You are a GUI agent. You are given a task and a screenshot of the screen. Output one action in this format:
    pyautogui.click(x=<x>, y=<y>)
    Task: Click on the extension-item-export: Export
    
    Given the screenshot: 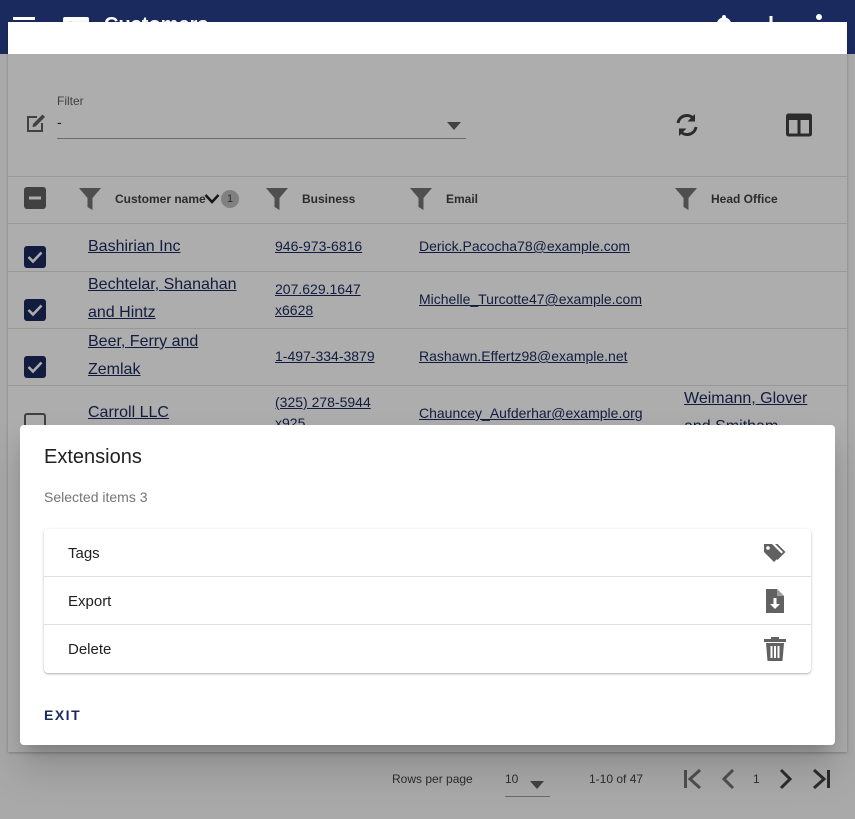 What is the action you would take?
    pyautogui.click(x=427, y=601)
    